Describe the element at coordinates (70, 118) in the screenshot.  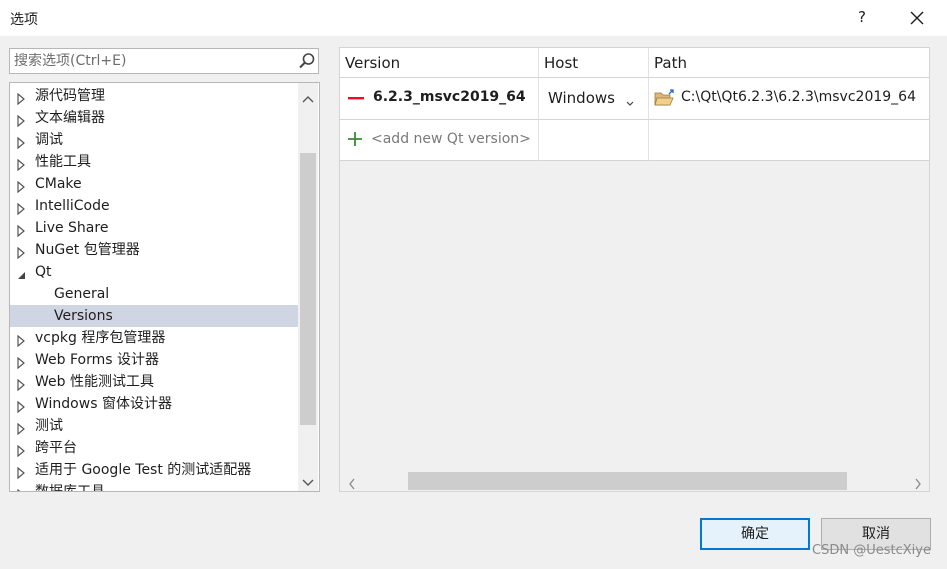
I see `tree-item-label: 文本编辑器` at that location.